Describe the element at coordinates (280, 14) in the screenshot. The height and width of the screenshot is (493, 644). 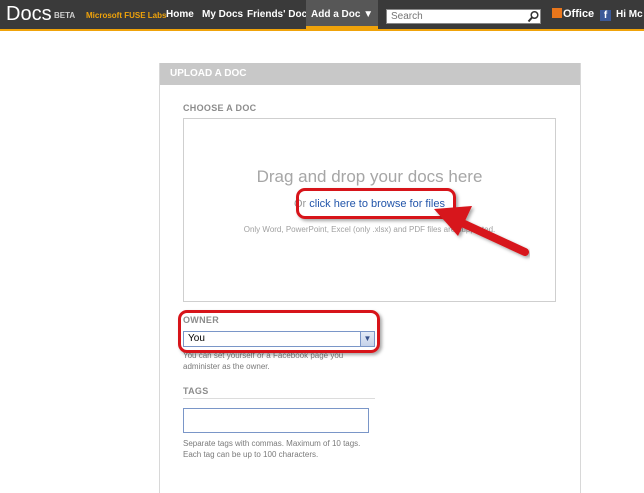
I see `nav-friends-docs: Friends' Docs` at that location.